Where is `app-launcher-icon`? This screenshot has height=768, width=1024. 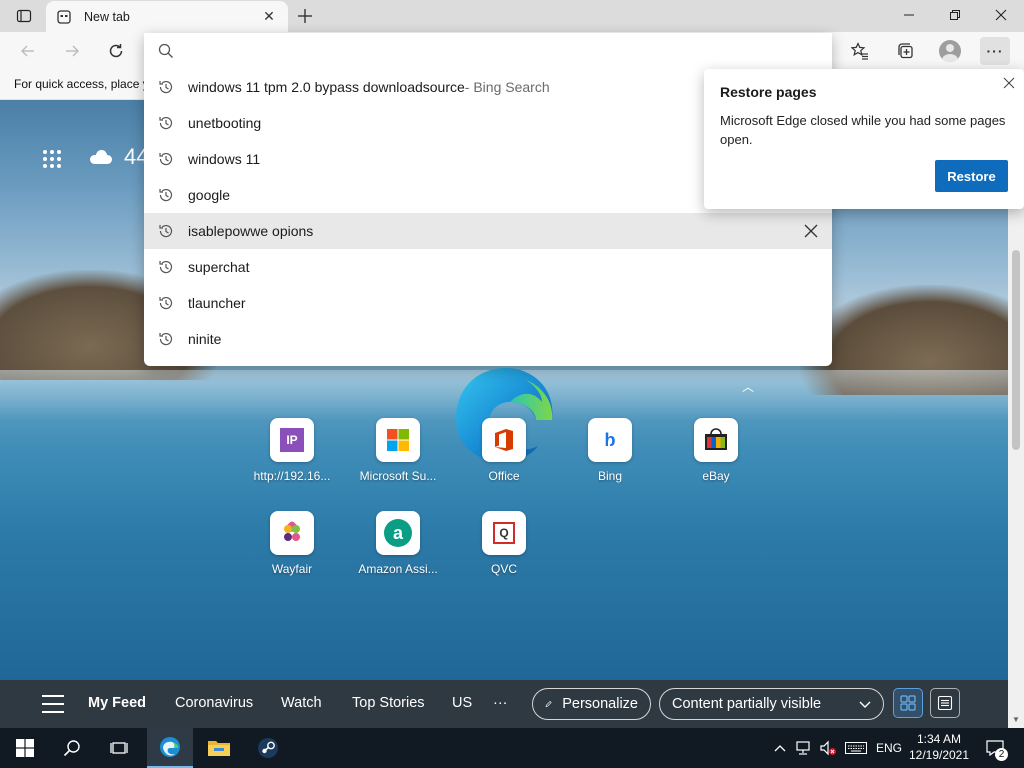
app-launcher-icon is located at coordinates (52, 159).